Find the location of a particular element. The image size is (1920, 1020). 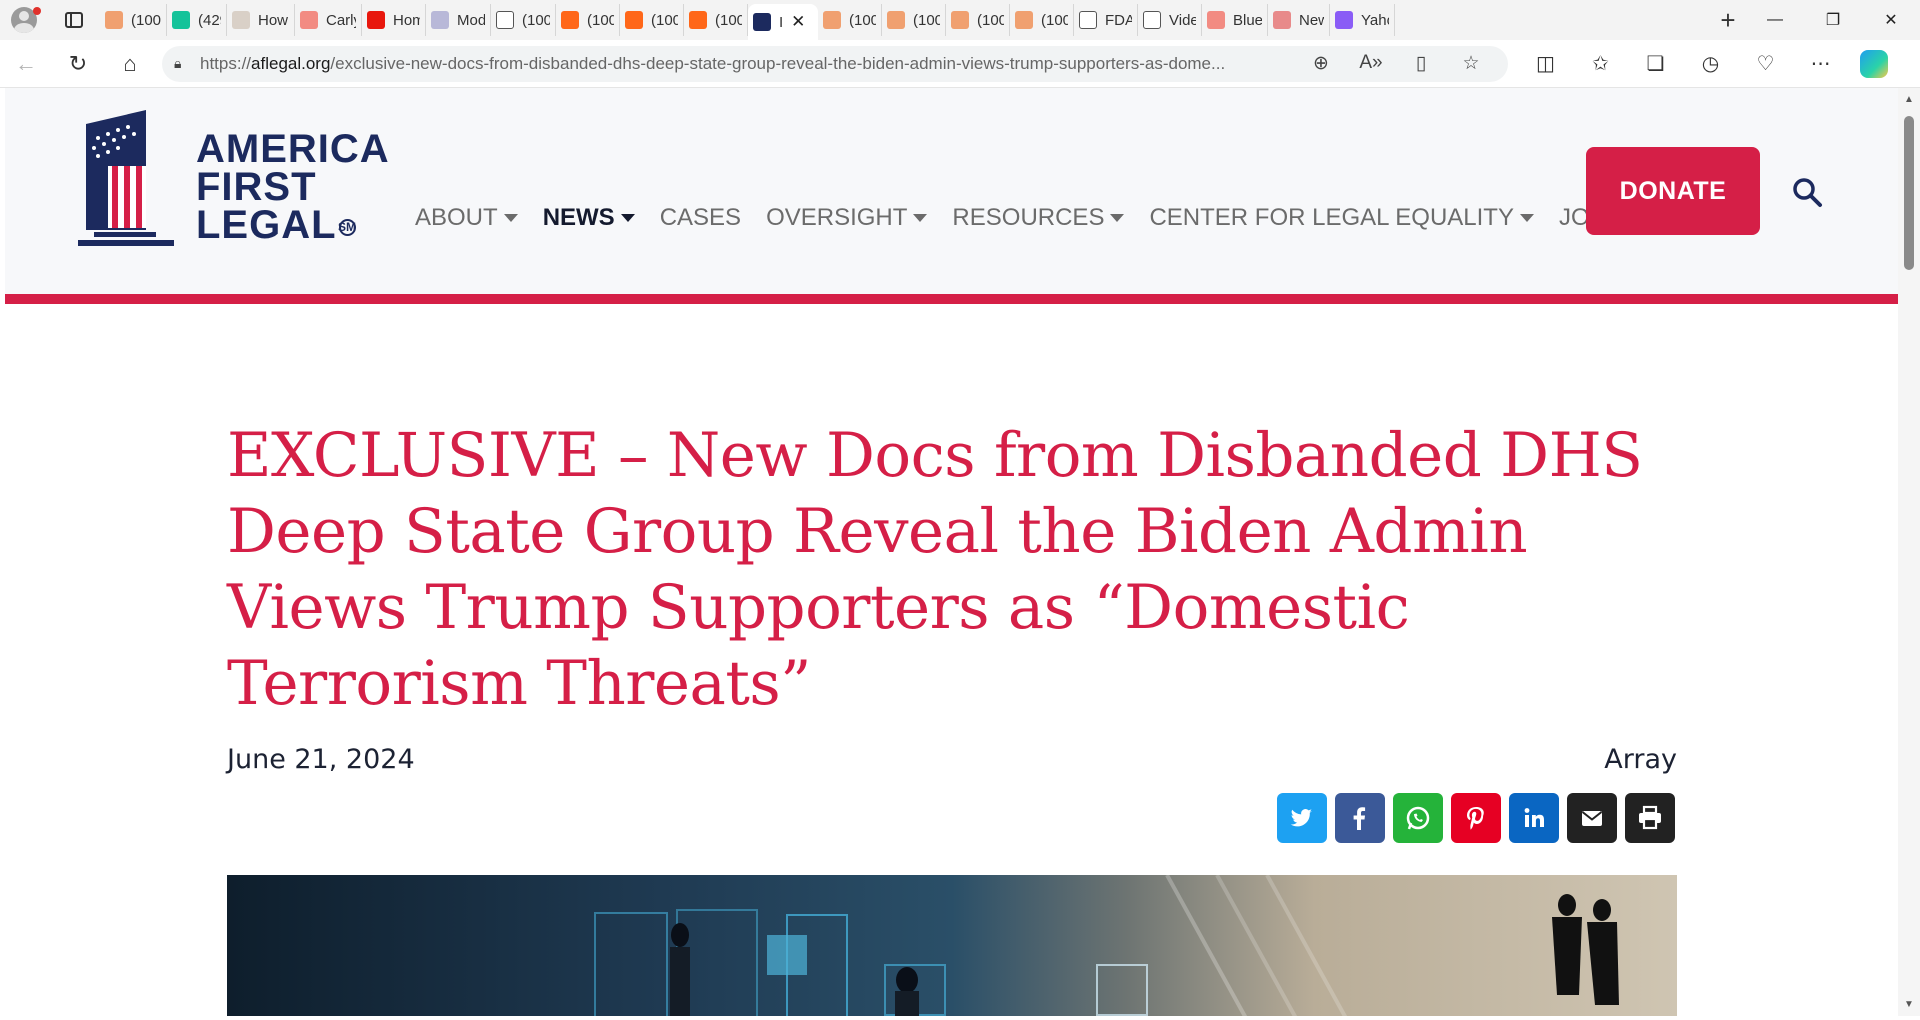

search-icon is located at coordinates (1807, 192).